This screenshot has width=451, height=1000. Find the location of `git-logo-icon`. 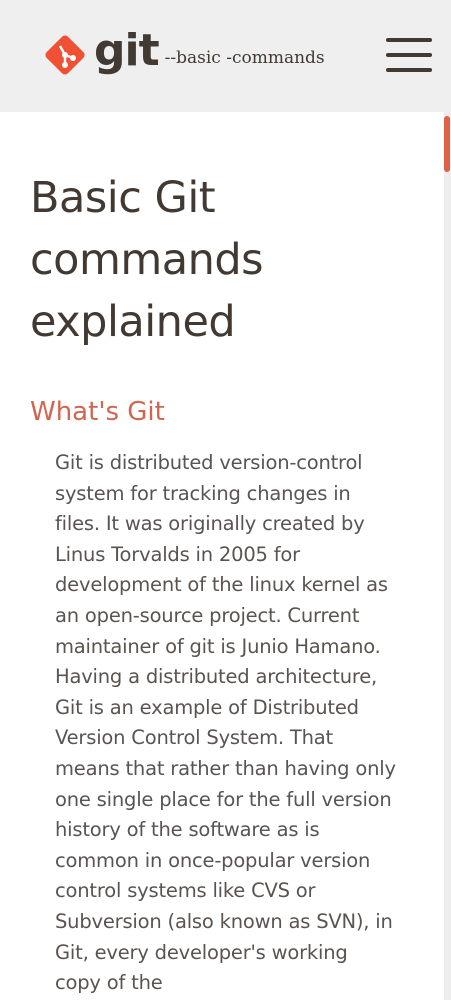

git-logo-icon is located at coordinates (65, 55).